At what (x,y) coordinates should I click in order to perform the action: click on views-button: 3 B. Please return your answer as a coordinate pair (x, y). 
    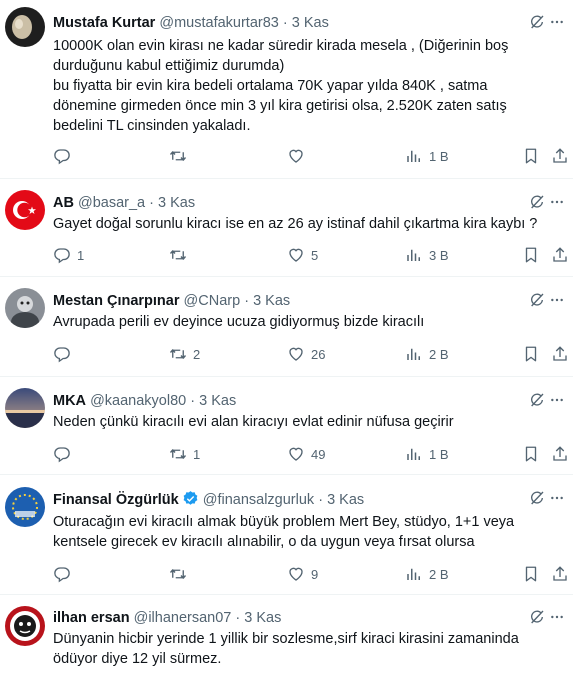
    Looking at the image, I should click on (427, 255).